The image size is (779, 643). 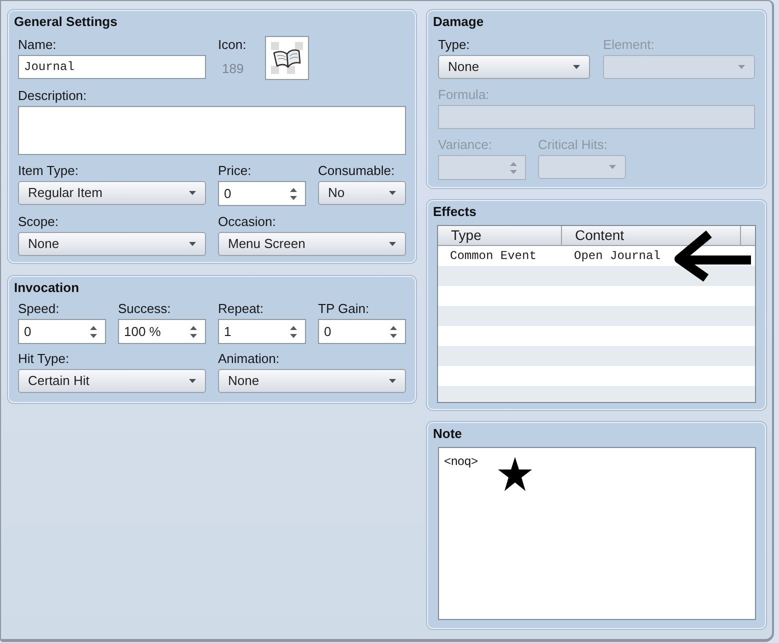 I want to click on column-header: Content, so click(x=651, y=235).